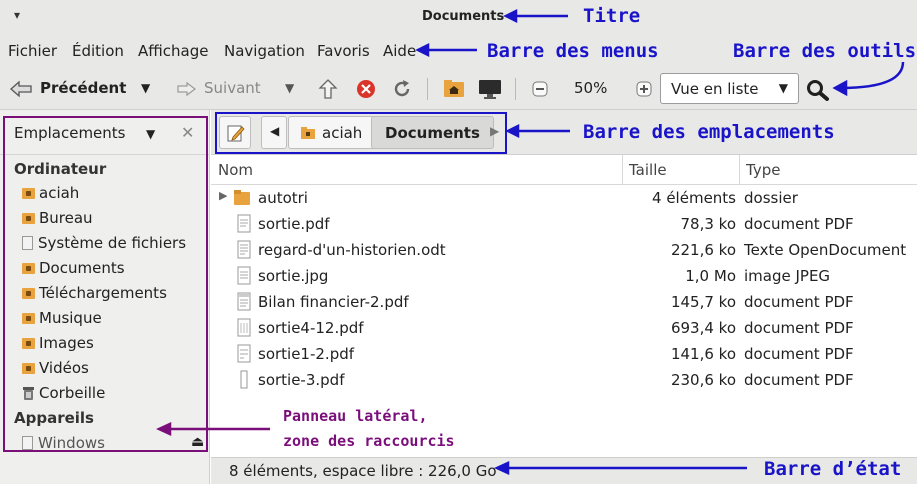 This screenshot has width=917, height=484. I want to click on annotation-toolbar: Barre des outils, so click(825, 51).